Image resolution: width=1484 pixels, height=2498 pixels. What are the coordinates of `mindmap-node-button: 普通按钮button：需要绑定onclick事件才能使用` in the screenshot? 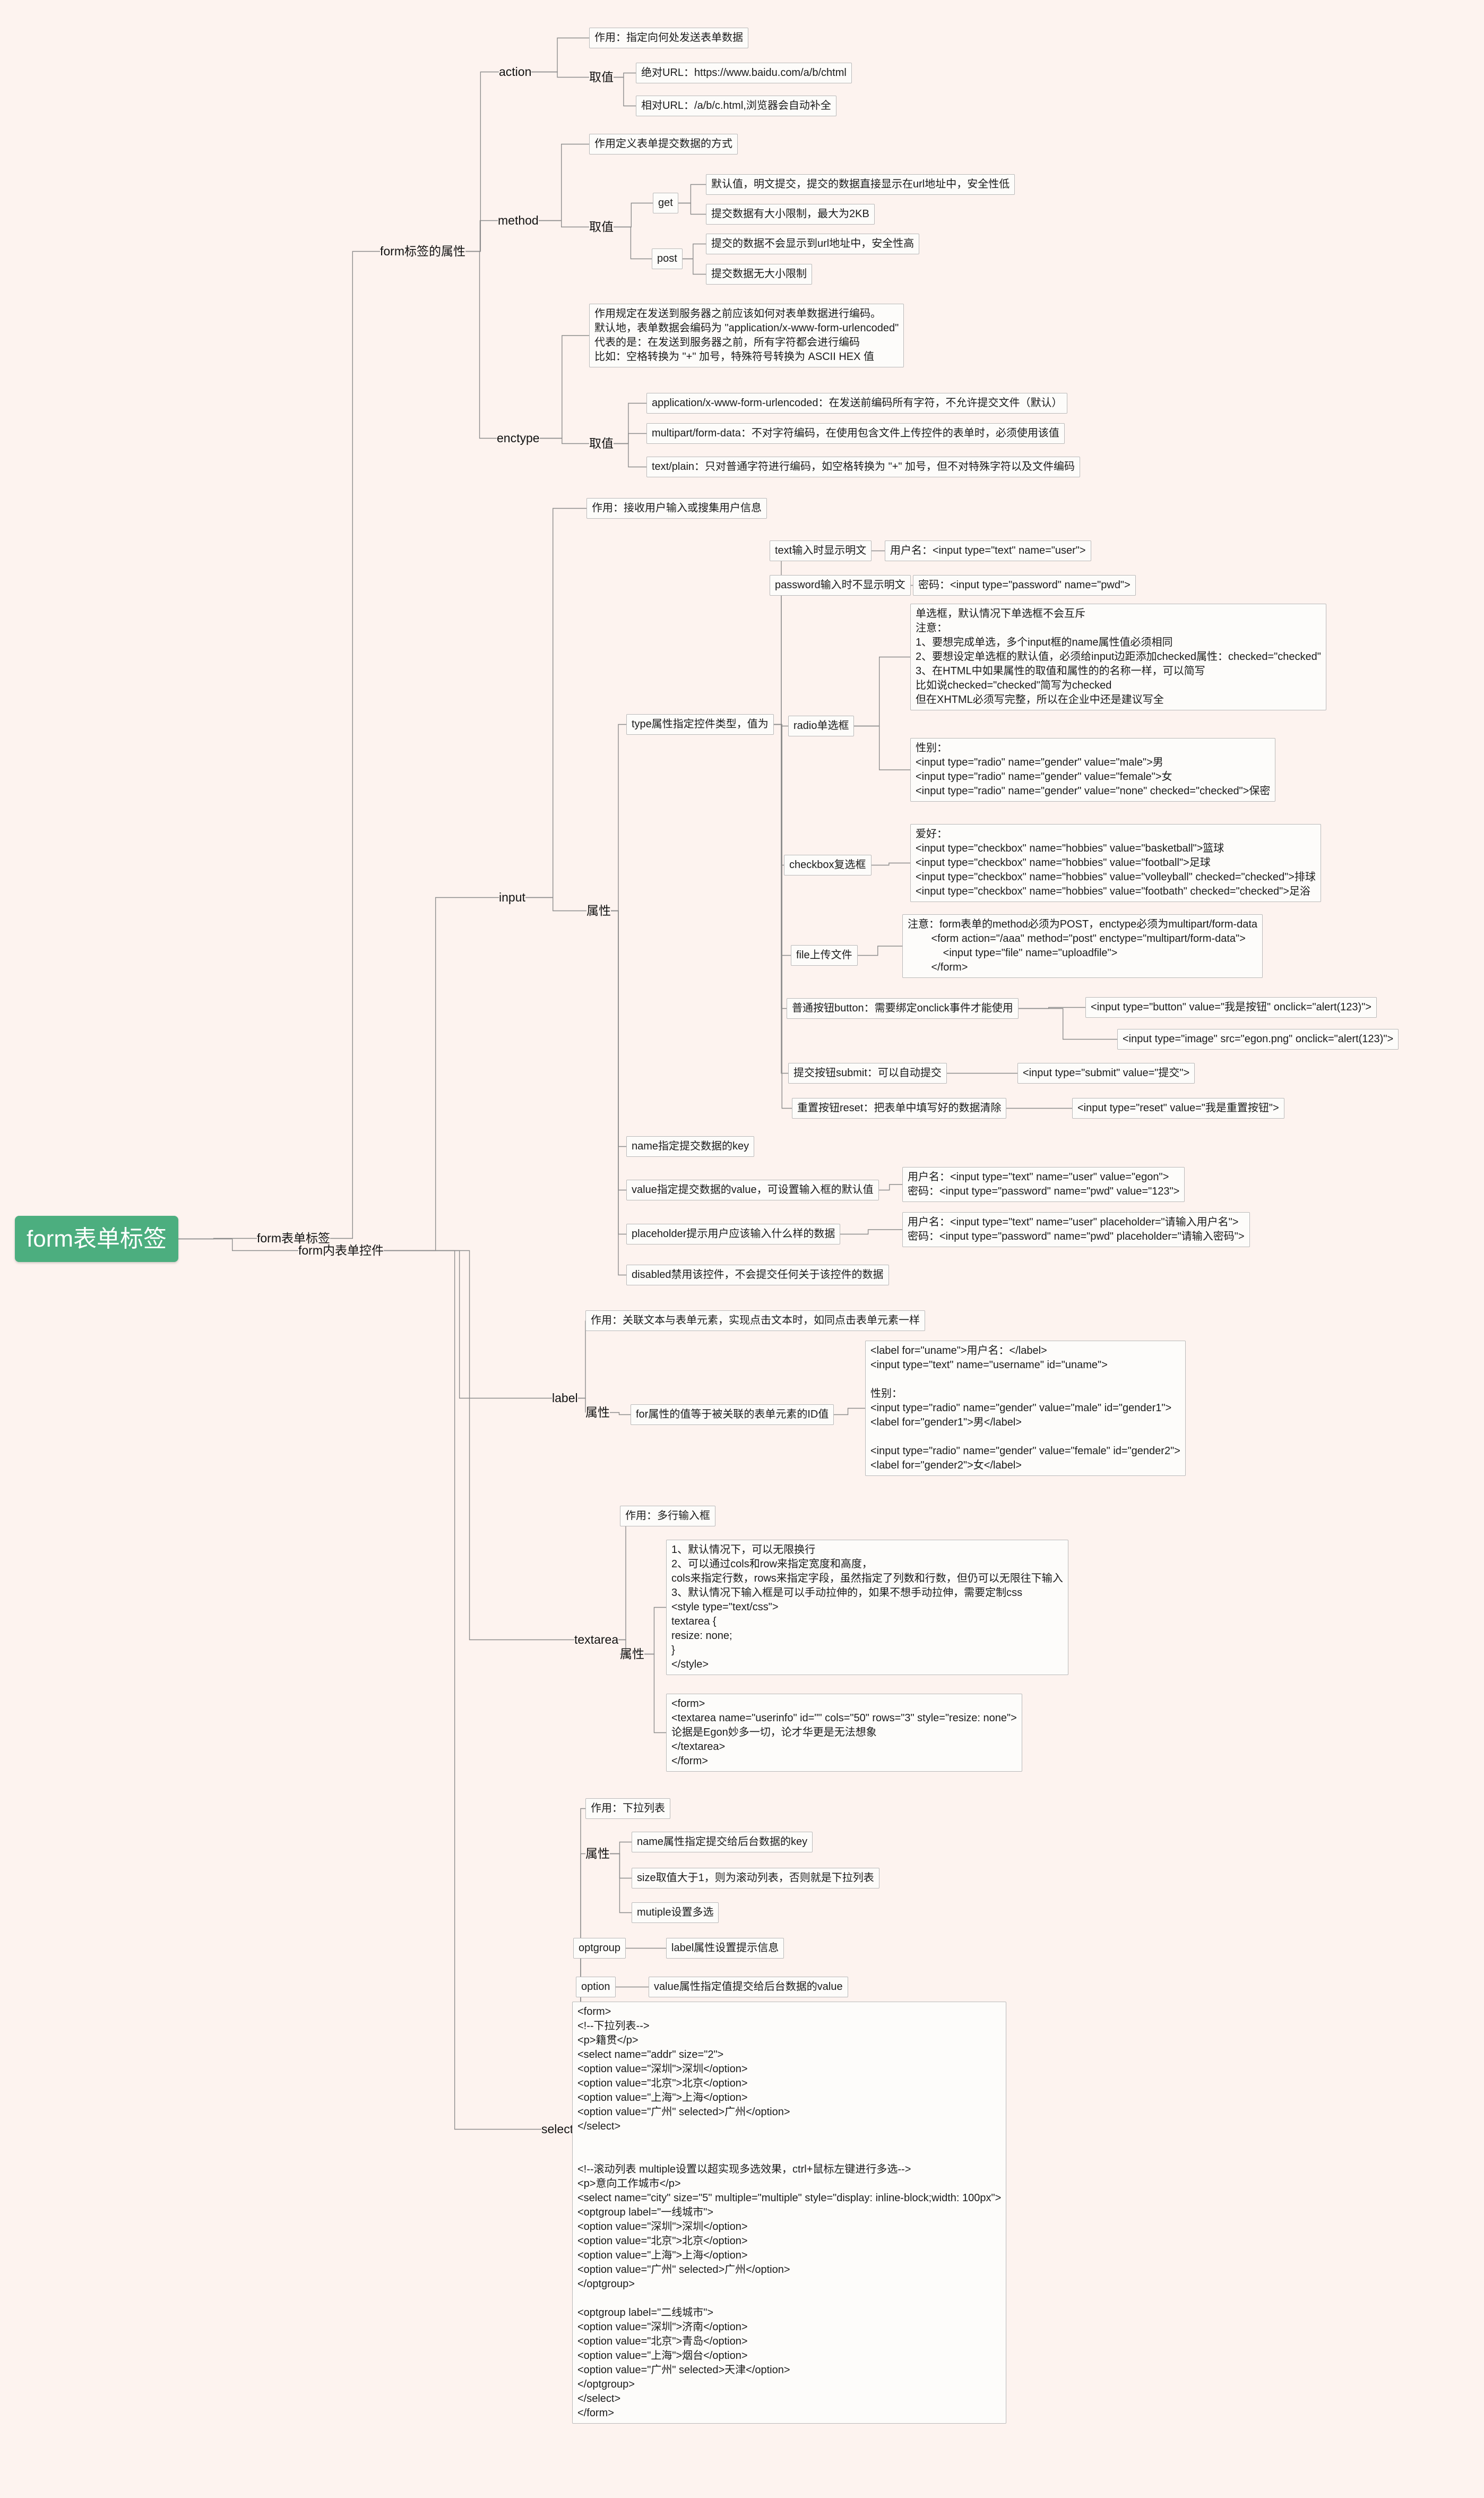 It's located at (903, 1008).